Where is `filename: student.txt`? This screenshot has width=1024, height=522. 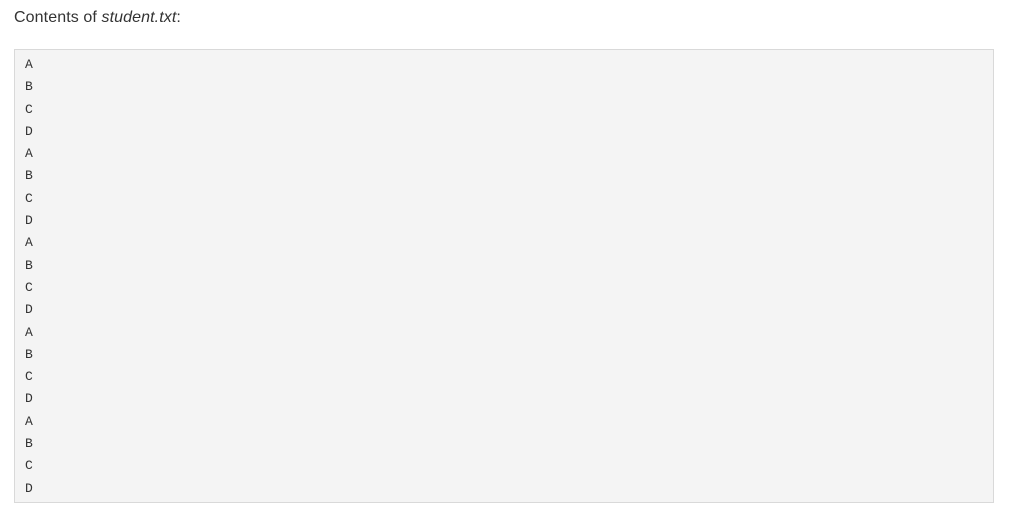
filename: student.txt is located at coordinates (139, 17).